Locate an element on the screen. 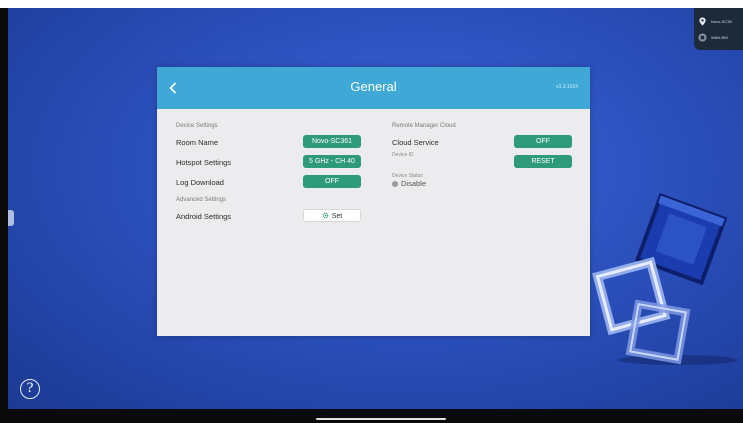 This screenshot has width=743, height=423. tray-location-row: Novo-SC36 is located at coordinates (718, 21).